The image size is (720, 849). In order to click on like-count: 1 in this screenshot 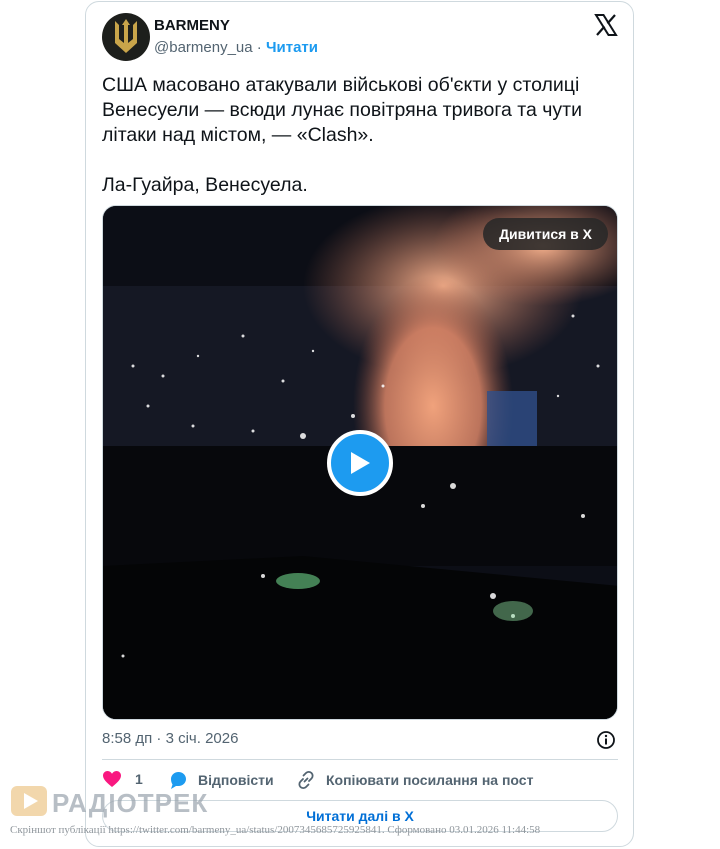, I will do `click(139, 779)`.